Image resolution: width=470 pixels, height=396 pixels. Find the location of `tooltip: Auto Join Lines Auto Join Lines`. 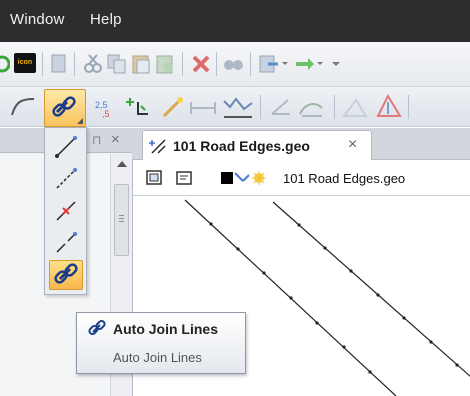

tooltip: Auto Join Lines Auto Join Lines is located at coordinates (161, 343).